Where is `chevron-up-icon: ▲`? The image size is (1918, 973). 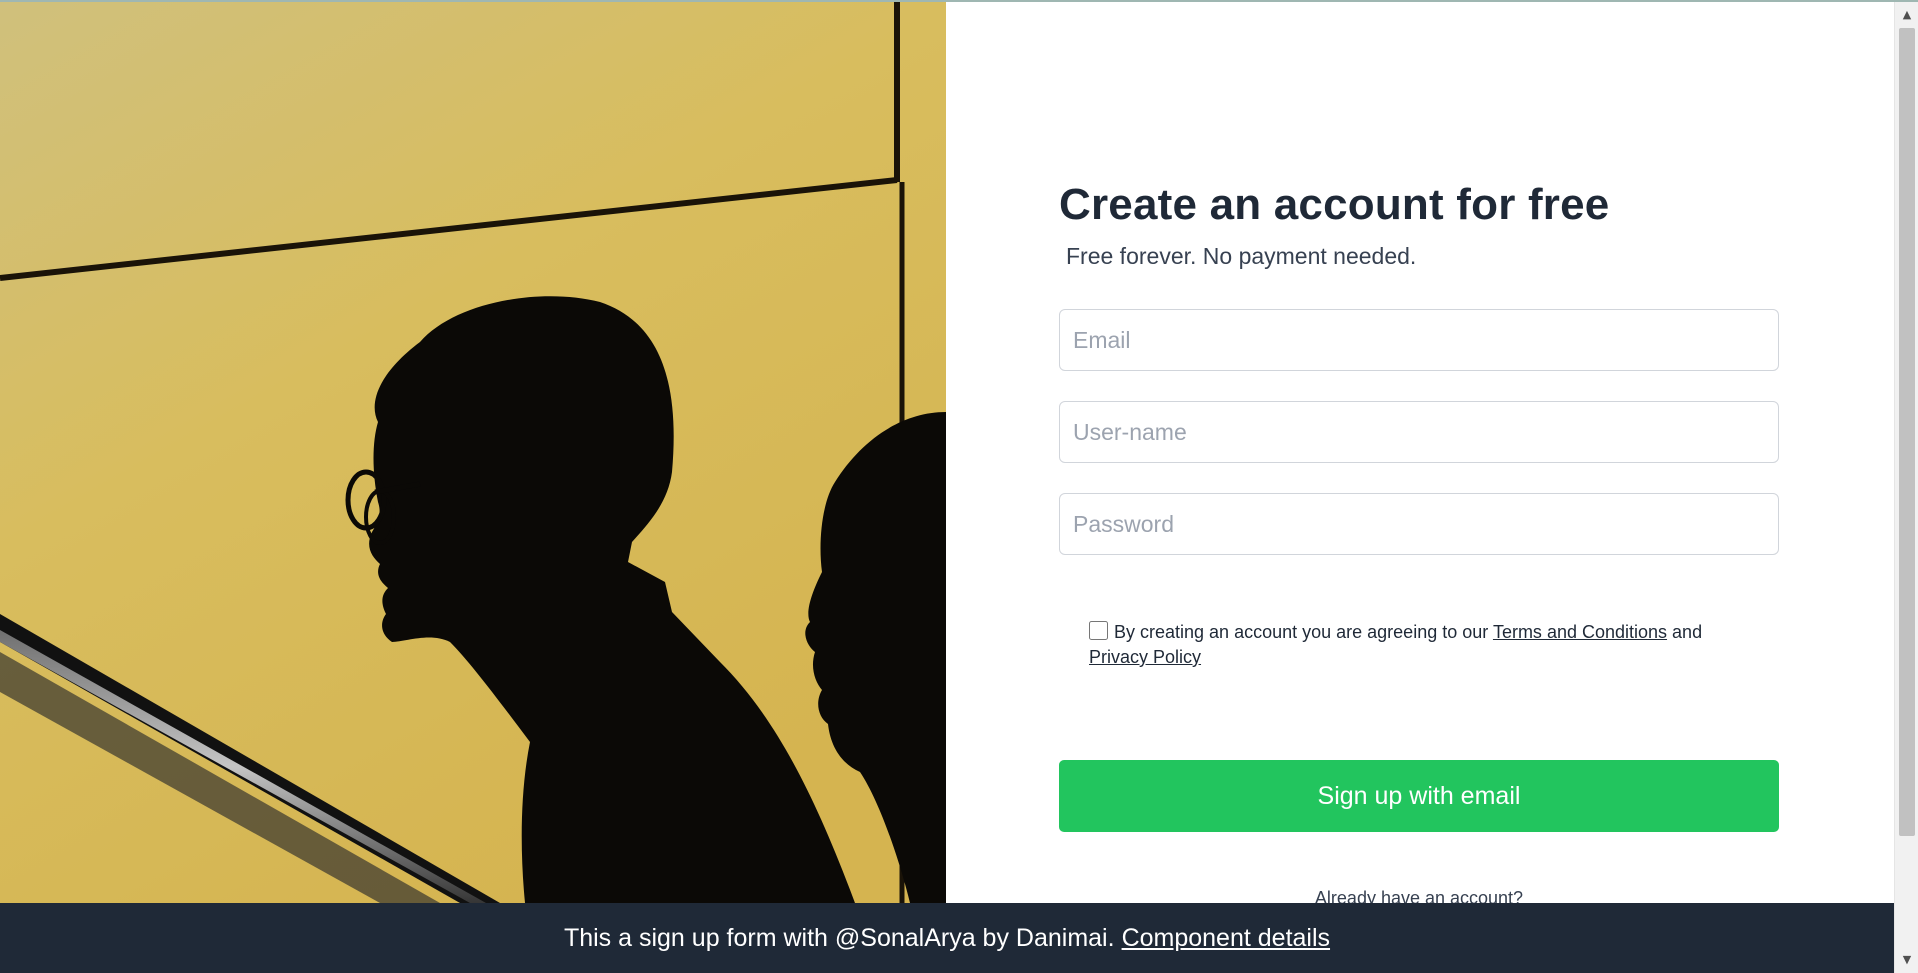
chevron-up-icon: ▲ is located at coordinates (1906, 14).